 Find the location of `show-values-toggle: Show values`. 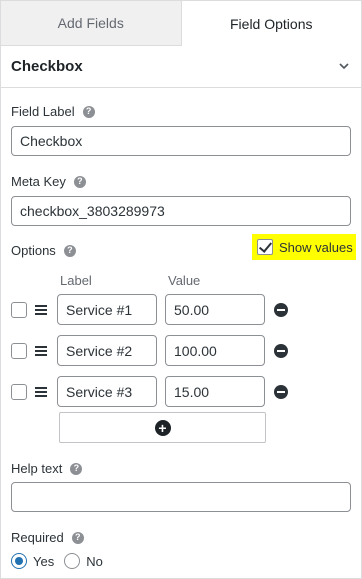

show-values-toggle: Show values is located at coordinates (304, 247).